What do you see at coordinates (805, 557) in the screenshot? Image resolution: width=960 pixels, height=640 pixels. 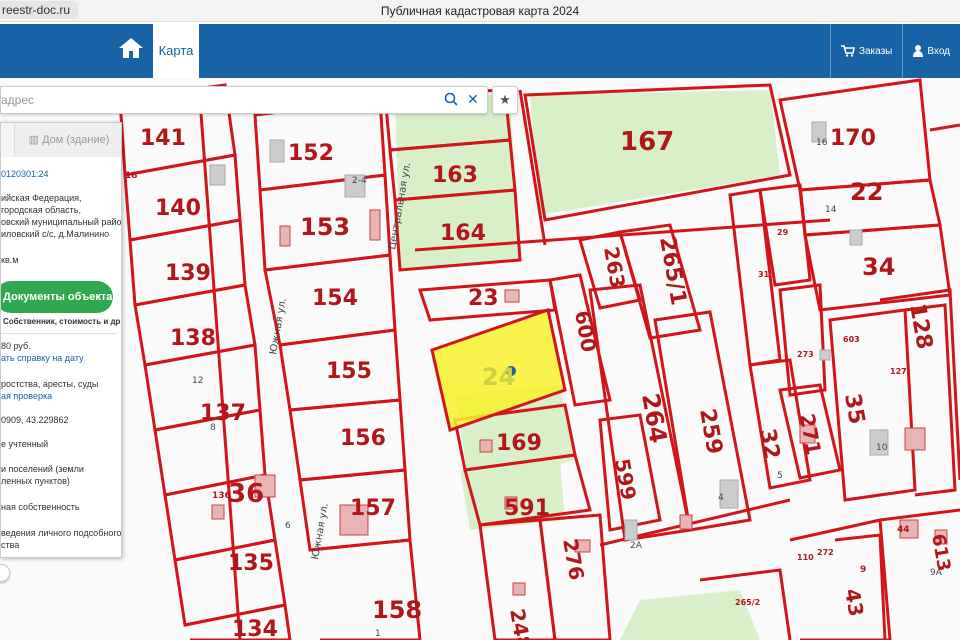 I see `parcel-label: 110` at bounding box center [805, 557].